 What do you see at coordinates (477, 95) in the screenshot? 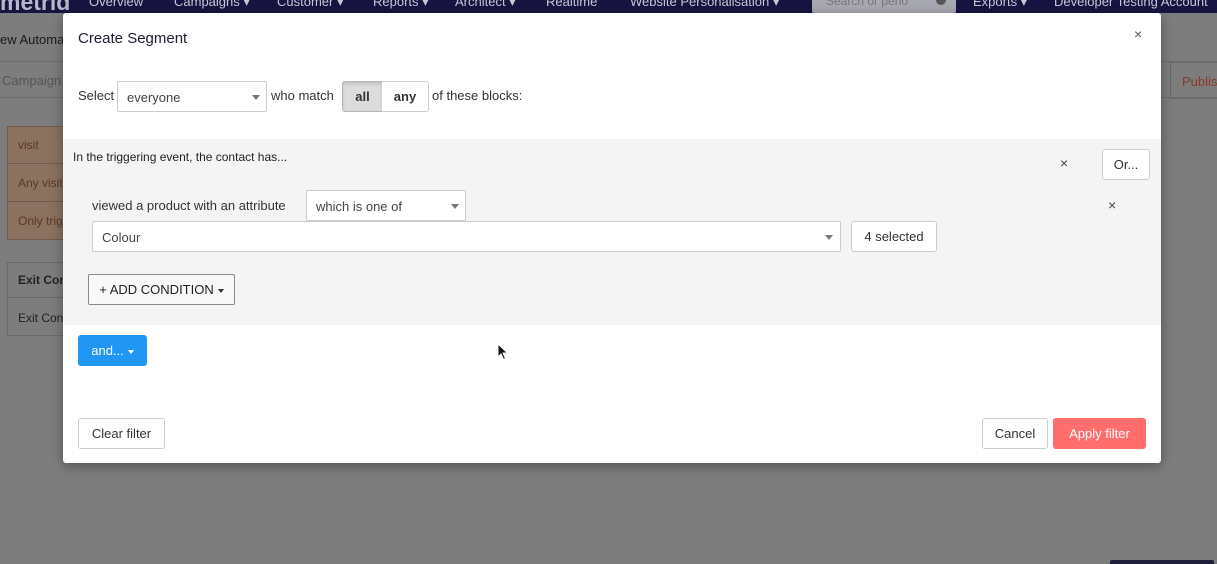
I see `blocks-label: of these blocks:` at bounding box center [477, 95].